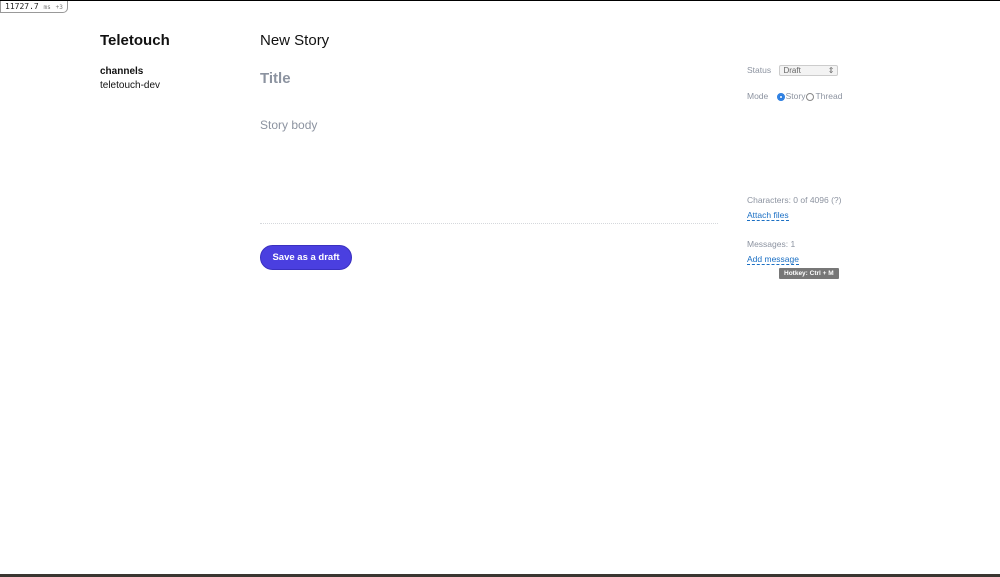  I want to click on characters-count: Characters: 0 of 4096 (?), so click(794, 200).